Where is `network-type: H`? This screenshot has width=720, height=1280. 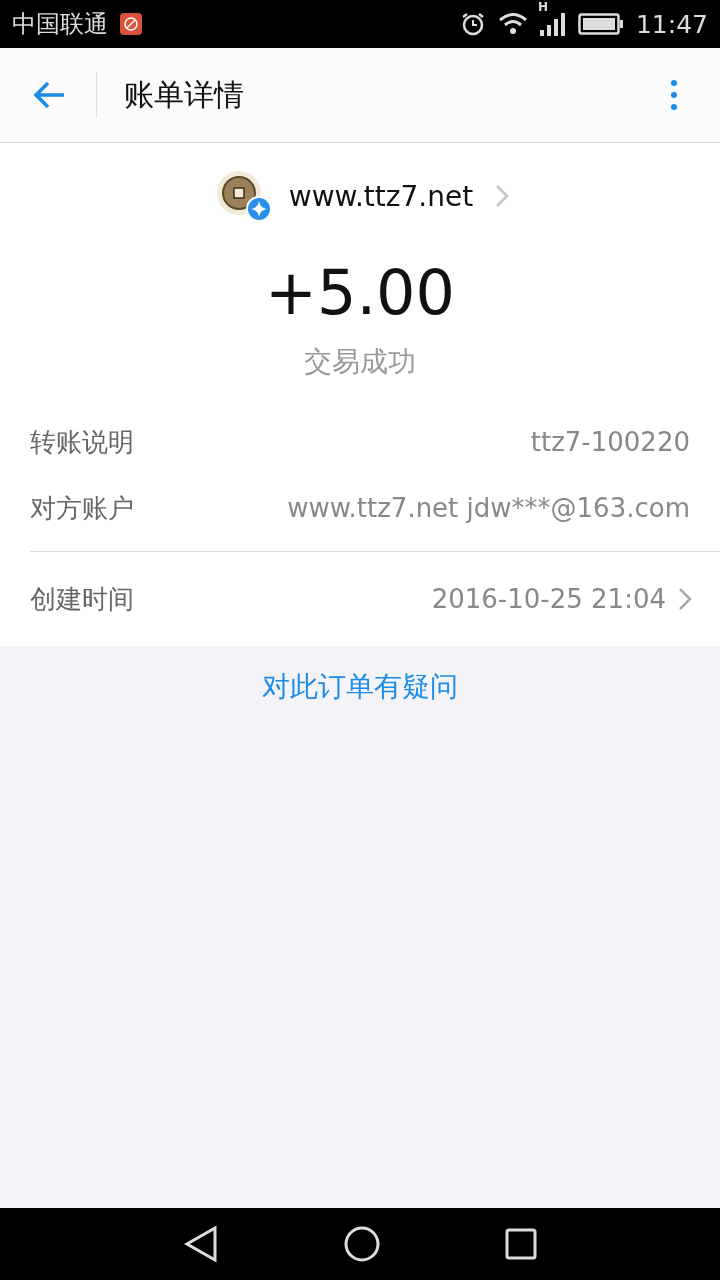
network-type: H is located at coordinates (542, 7).